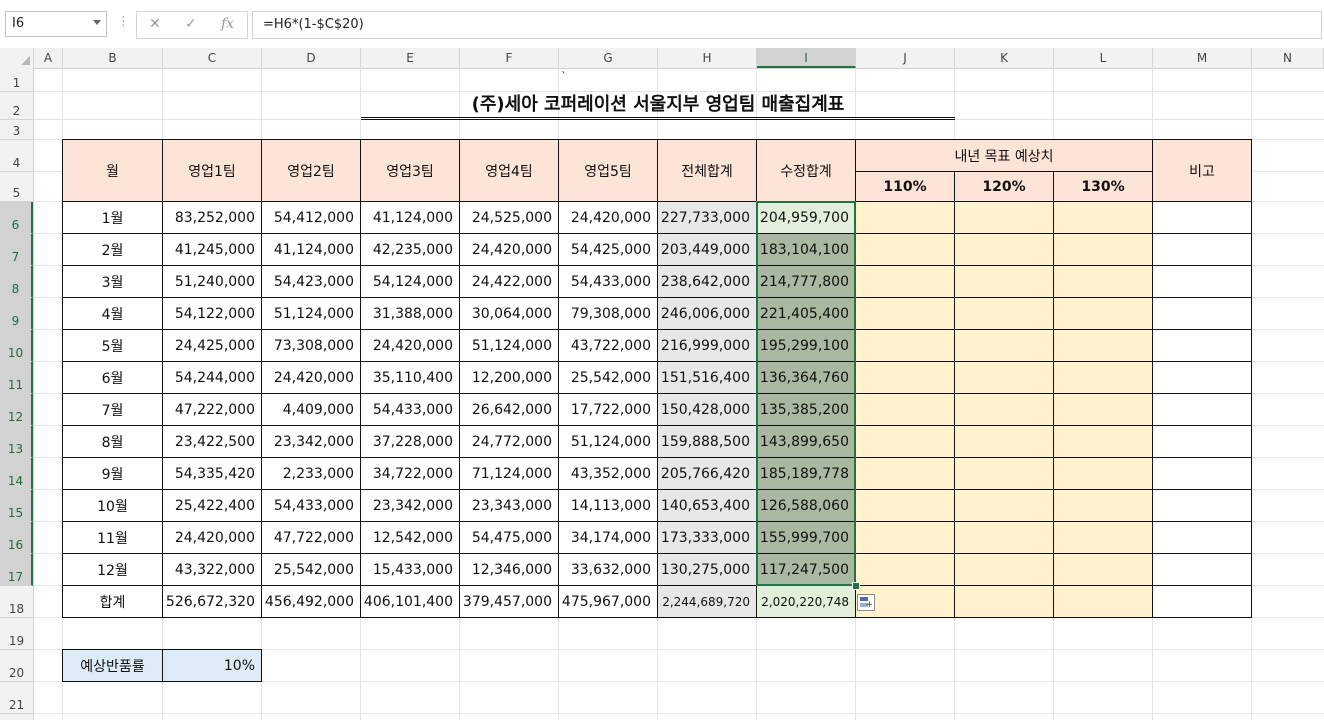 This screenshot has height=720, width=1324. Describe the element at coordinates (509, 441) in the screenshot. I see `value-cell: 24,772,000` at that location.